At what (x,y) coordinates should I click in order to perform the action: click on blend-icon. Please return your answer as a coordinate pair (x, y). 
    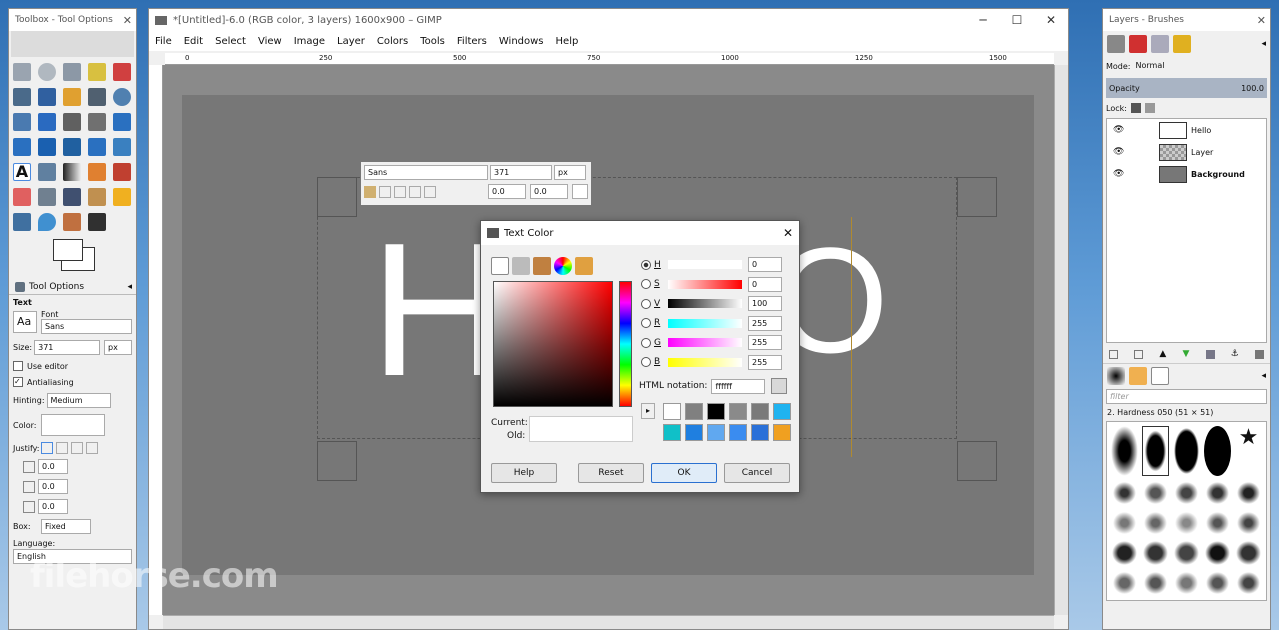
    Looking at the image, I should click on (72, 172).